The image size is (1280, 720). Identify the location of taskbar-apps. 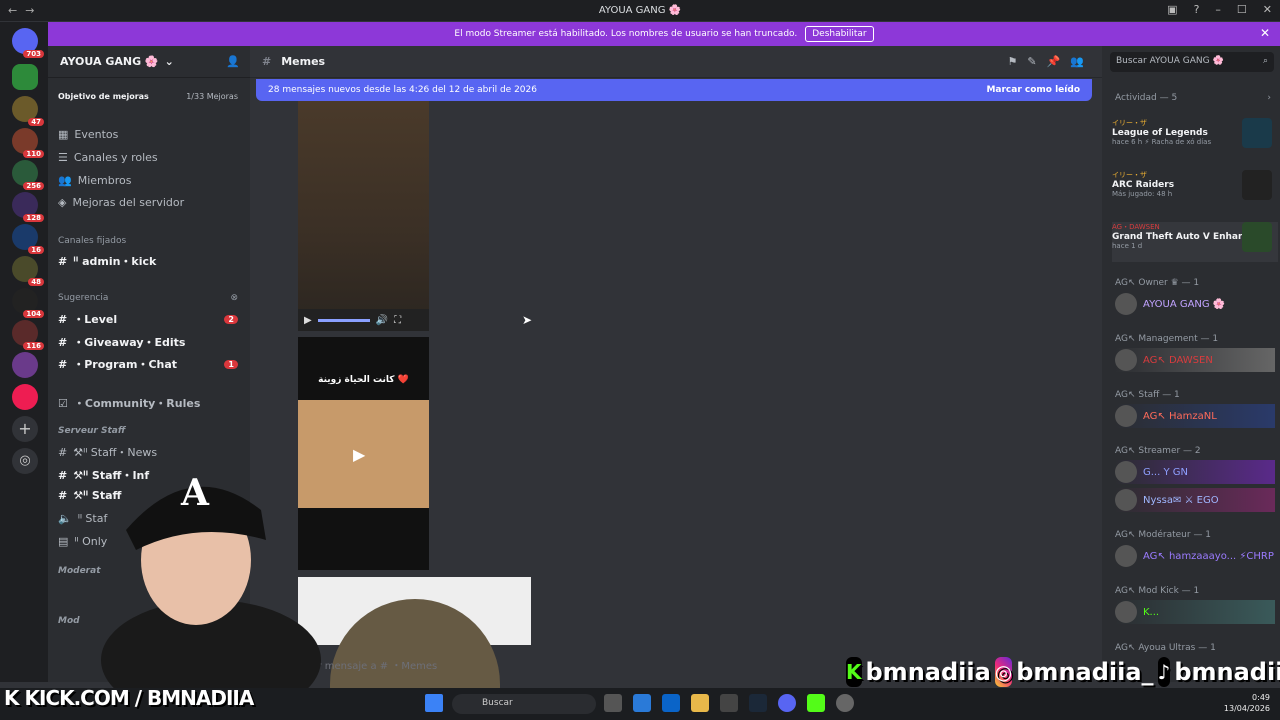
(729, 703).